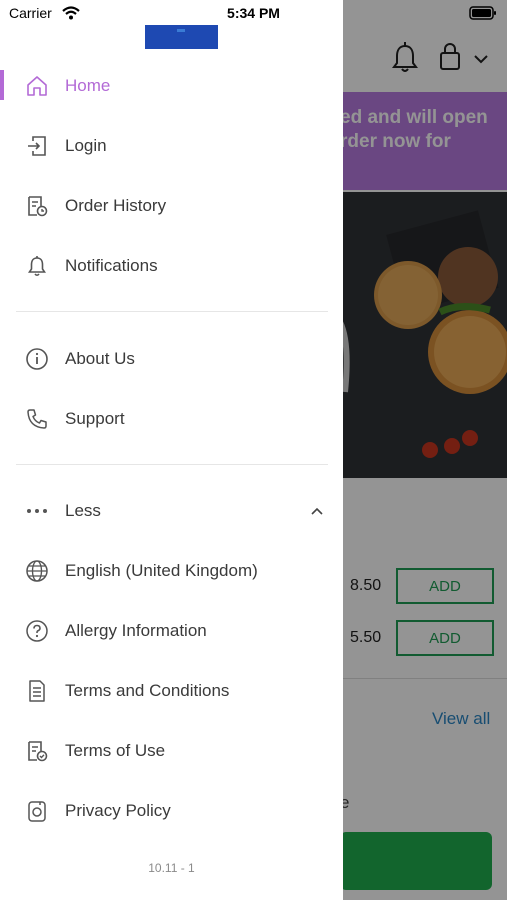  Describe the element at coordinates (423, 335) in the screenshot. I see `hero-image` at that location.